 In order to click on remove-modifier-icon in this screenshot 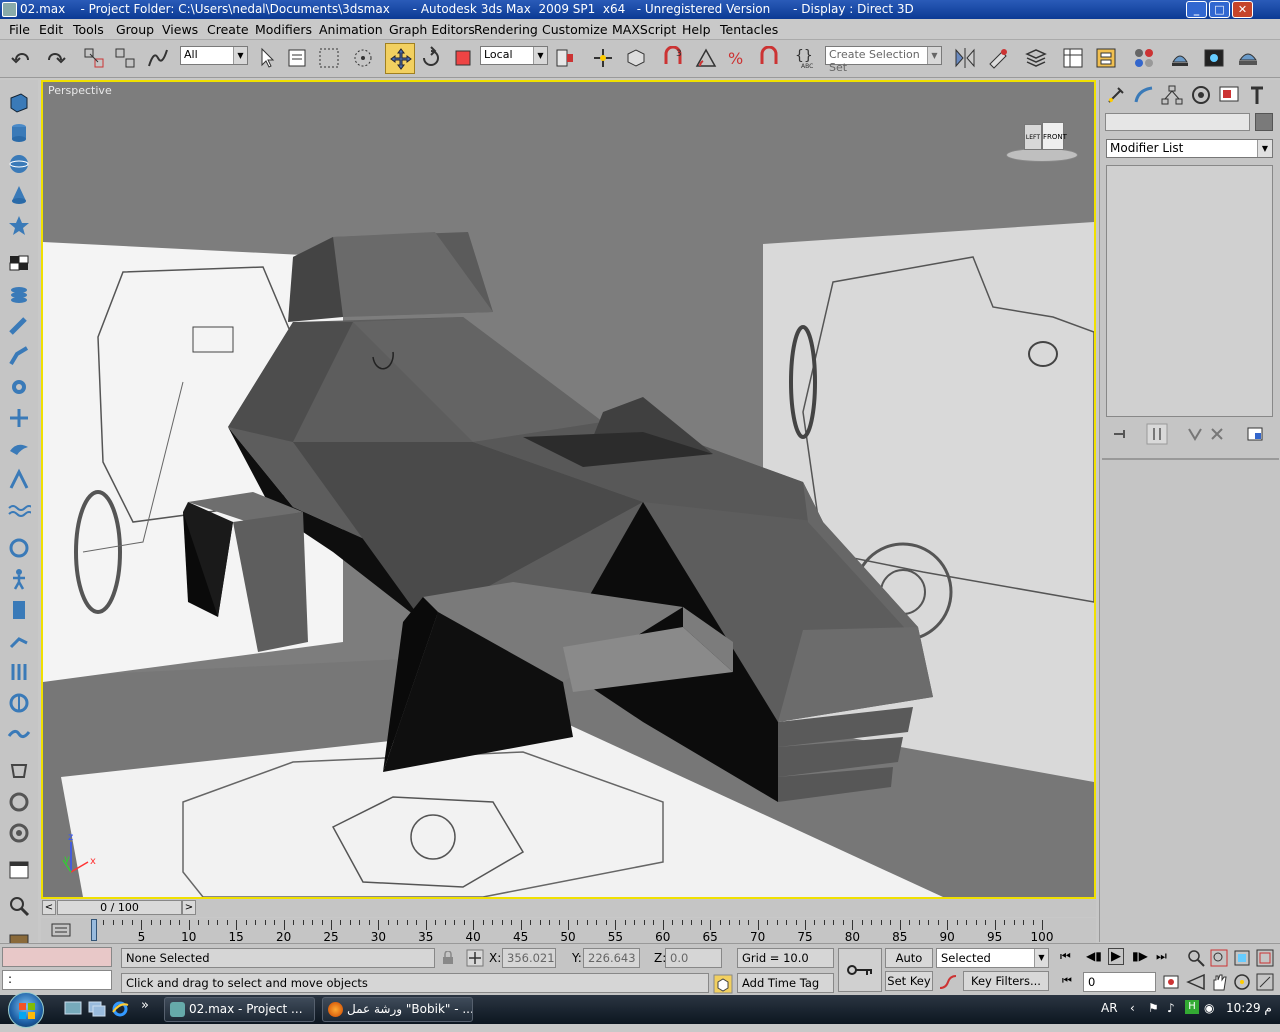, I will do `click(1217, 434)`.